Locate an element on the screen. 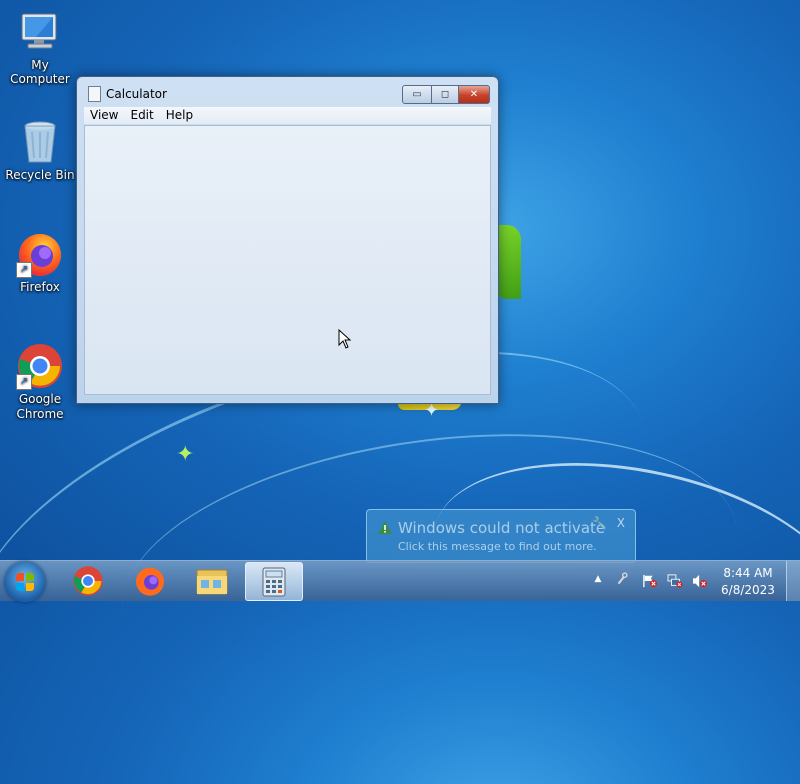  speaker-muted-icon is located at coordinates (700, 581).